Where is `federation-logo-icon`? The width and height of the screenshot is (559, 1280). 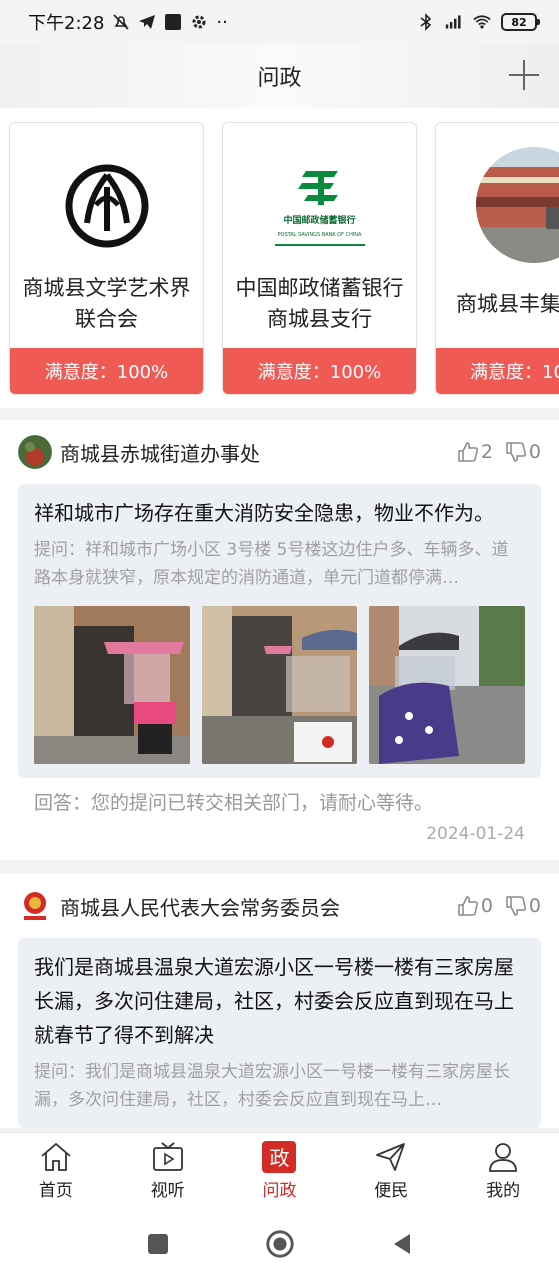 federation-logo-icon is located at coordinates (107, 206).